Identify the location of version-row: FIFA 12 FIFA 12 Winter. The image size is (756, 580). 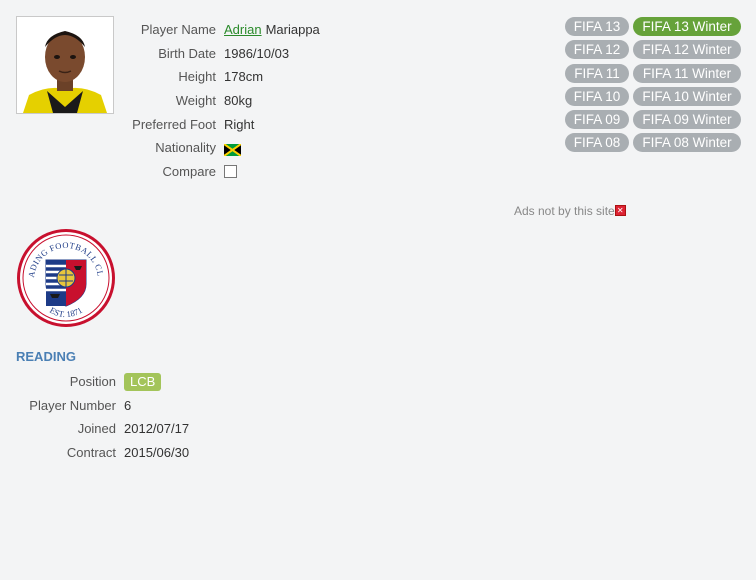
(655, 51).